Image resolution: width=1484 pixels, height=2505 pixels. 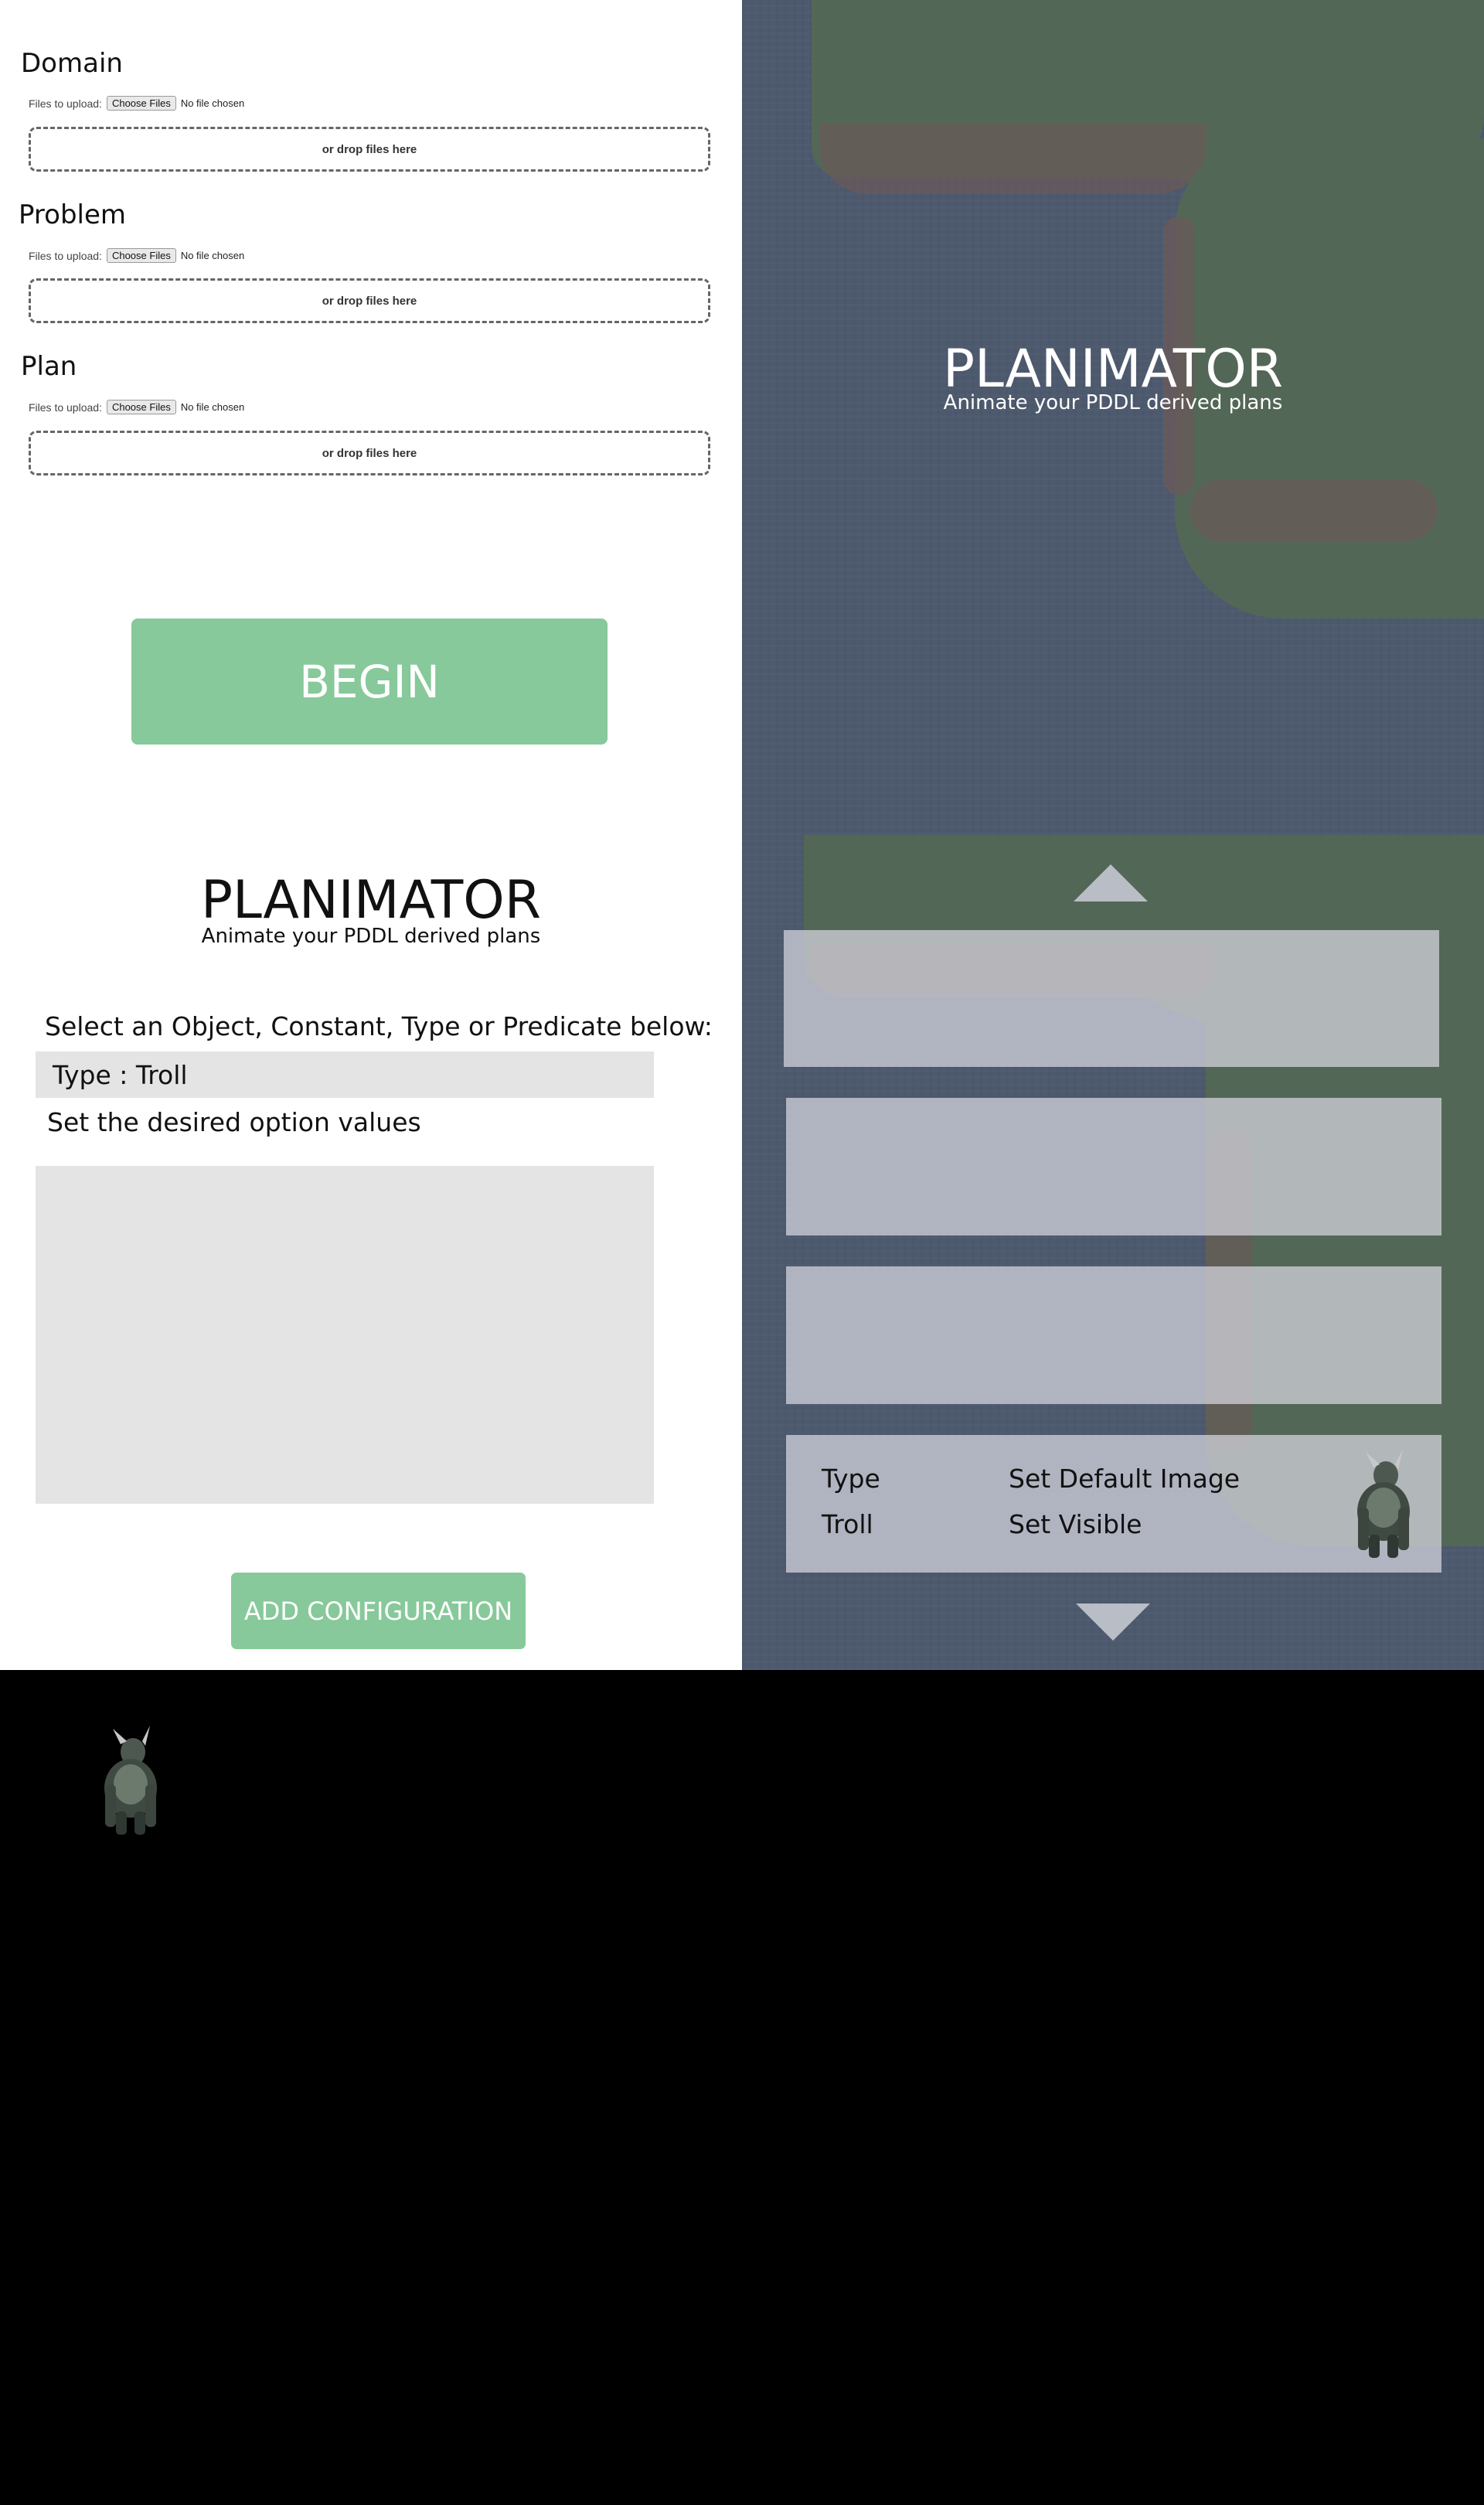 I want to click on hero-subtitle: Animate your PDDL derived plans, so click(x=1113, y=402).